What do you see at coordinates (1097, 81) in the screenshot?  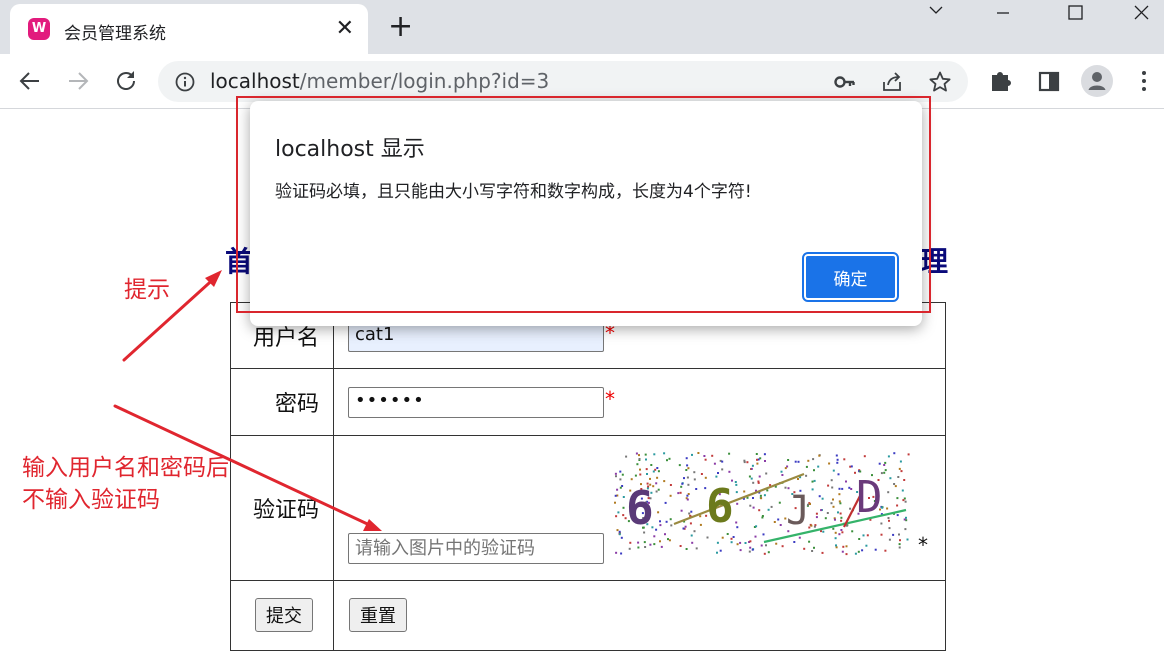 I see `profile-icon` at bounding box center [1097, 81].